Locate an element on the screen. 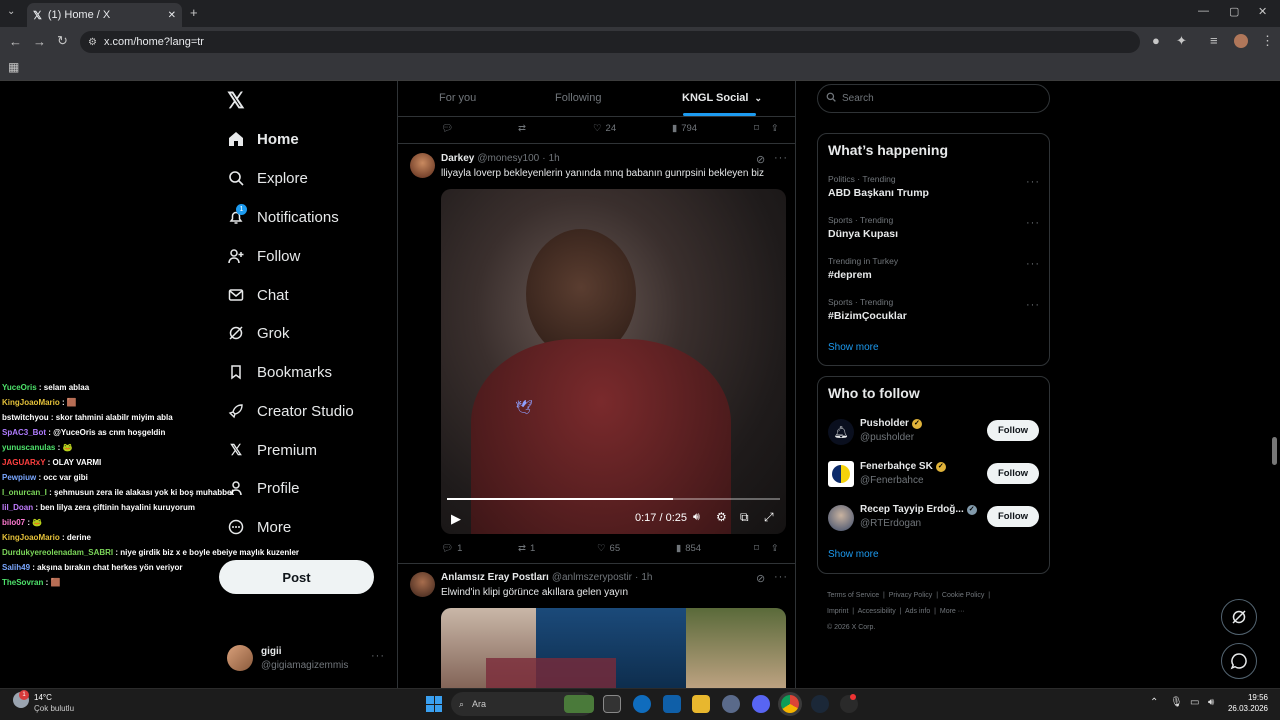 The image size is (1280, 720). new-tab-button: + is located at coordinates (194, 12).